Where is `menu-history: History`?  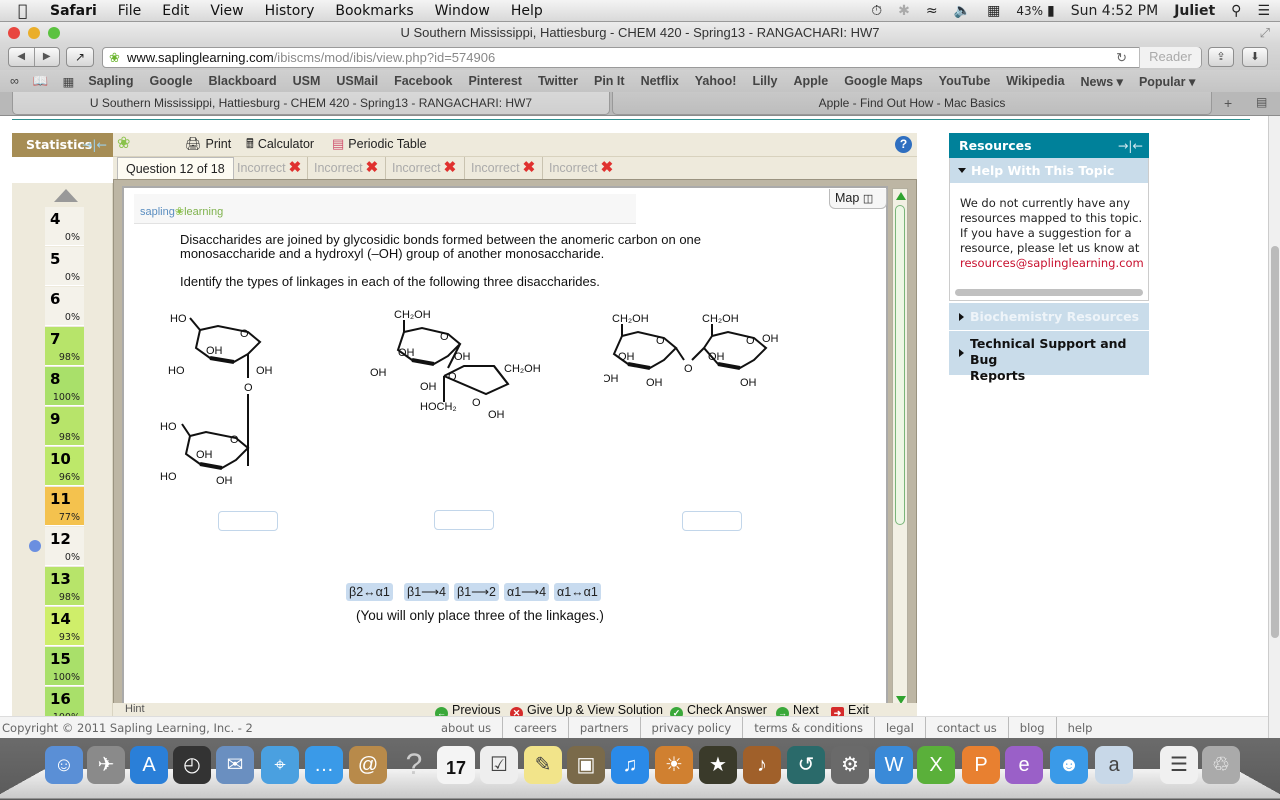 menu-history: History is located at coordinates (290, 11).